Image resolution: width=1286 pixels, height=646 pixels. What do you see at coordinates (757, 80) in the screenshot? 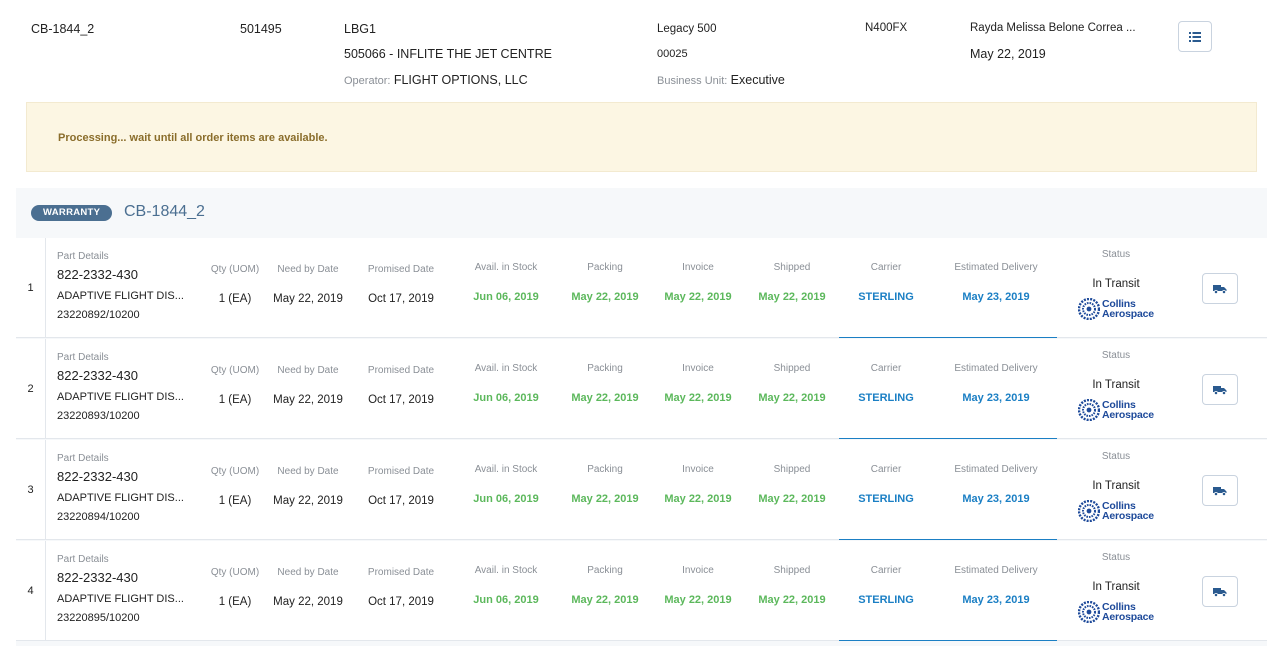
I see `business-unit-value: Executive` at bounding box center [757, 80].